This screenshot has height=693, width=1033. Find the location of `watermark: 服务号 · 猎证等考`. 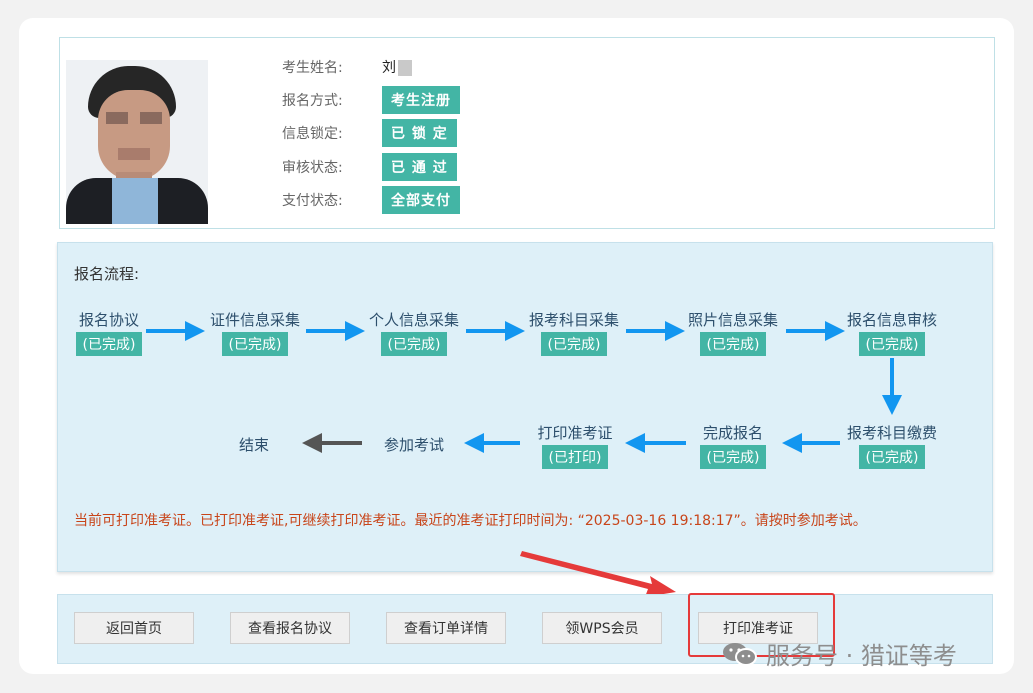

watermark: 服务号 · 猎证等考 is located at coordinates (839, 653).